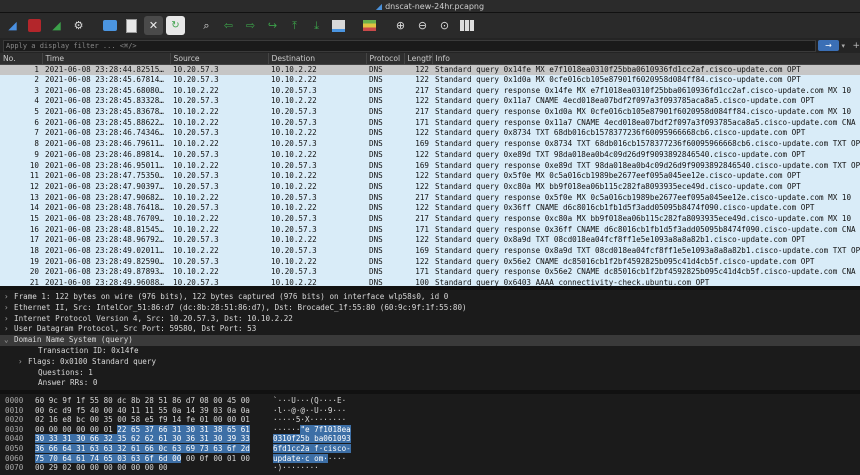 This screenshot has height=475, width=860. I want to click on detail-tree-item: ⌄ Domain Name System (query), so click(430, 340).